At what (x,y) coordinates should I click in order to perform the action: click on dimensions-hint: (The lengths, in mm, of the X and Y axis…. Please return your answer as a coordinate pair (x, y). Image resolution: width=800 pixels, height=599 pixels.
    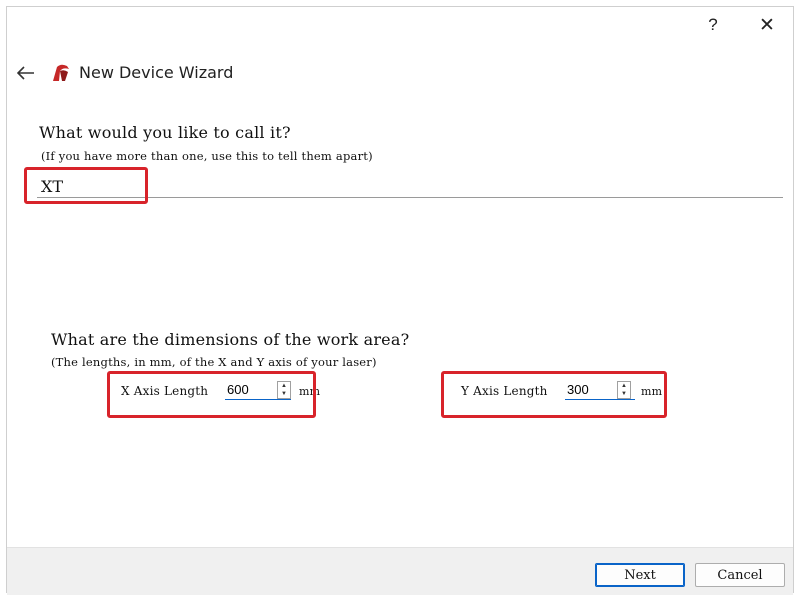
    Looking at the image, I should click on (214, 362).